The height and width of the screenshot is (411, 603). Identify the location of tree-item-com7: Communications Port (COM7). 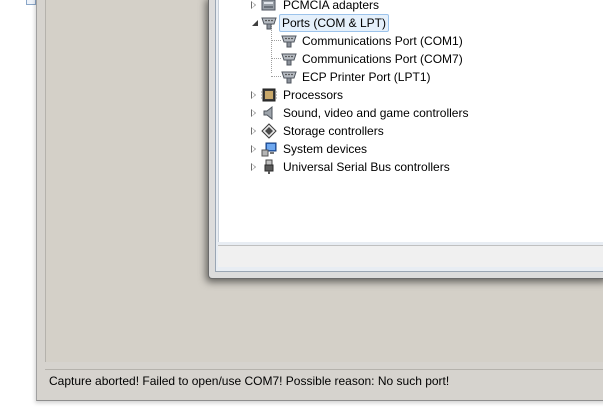
(409, 59).